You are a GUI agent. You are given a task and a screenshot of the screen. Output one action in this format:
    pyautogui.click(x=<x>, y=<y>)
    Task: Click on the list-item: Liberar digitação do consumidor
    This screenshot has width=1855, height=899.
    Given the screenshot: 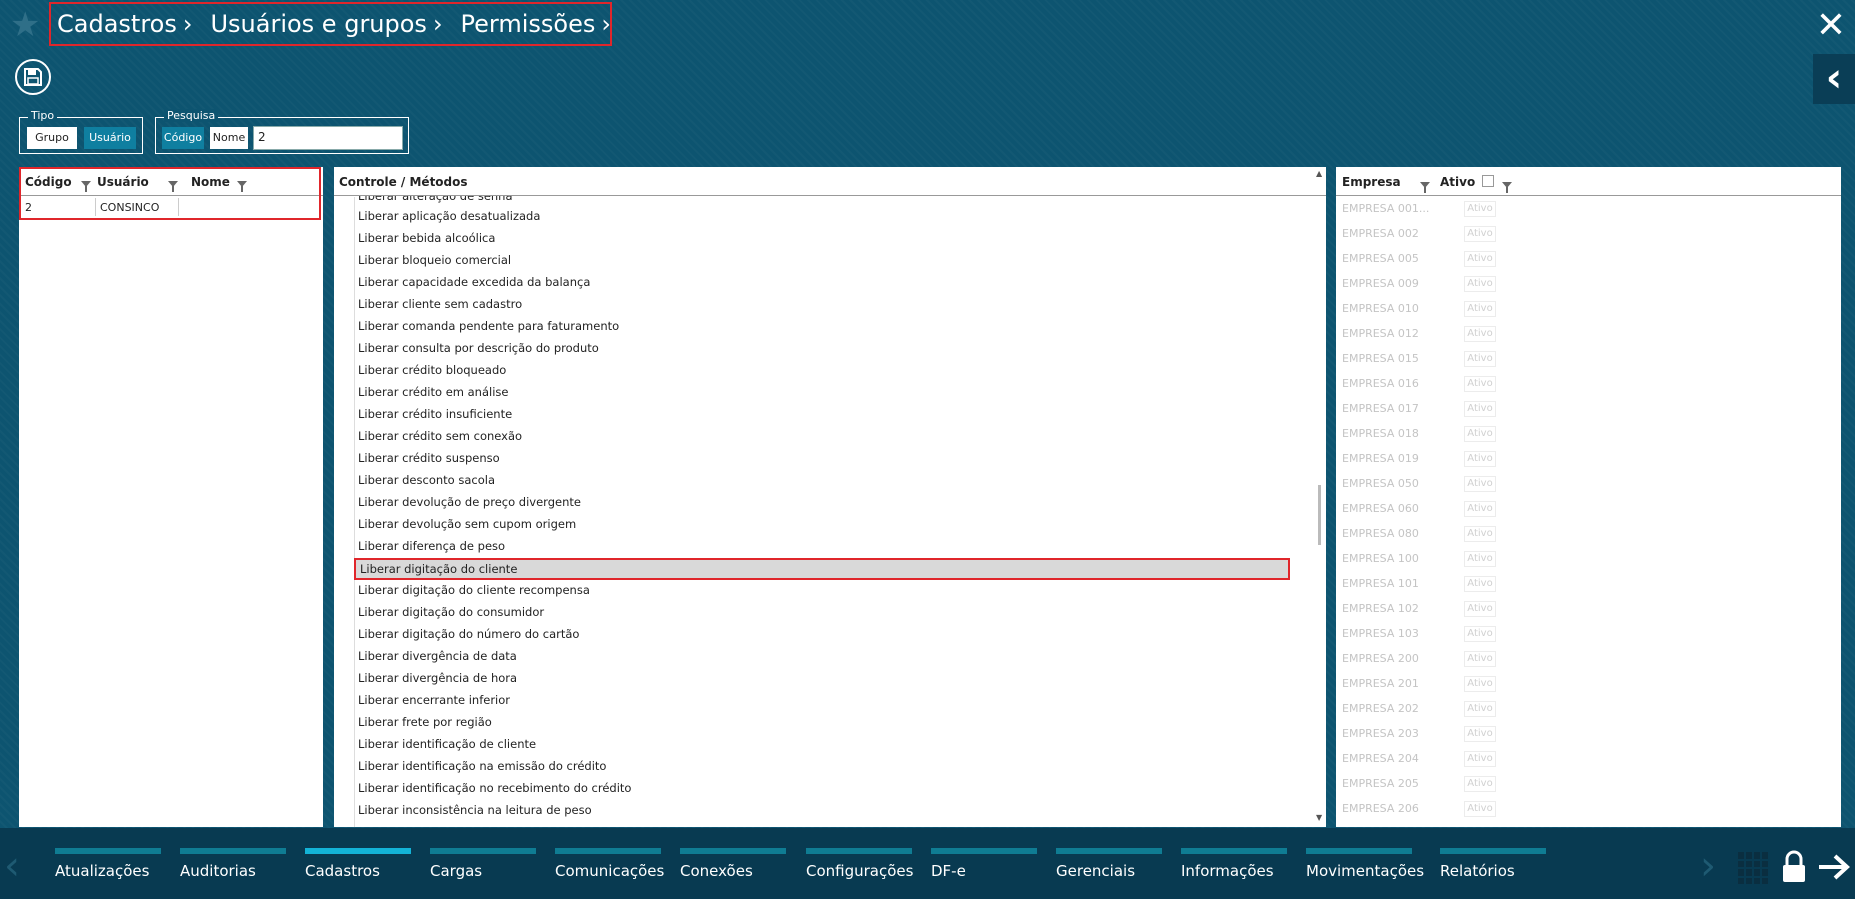 What is the action you would take?
    pyautogui.click(x=451, y=612)
    